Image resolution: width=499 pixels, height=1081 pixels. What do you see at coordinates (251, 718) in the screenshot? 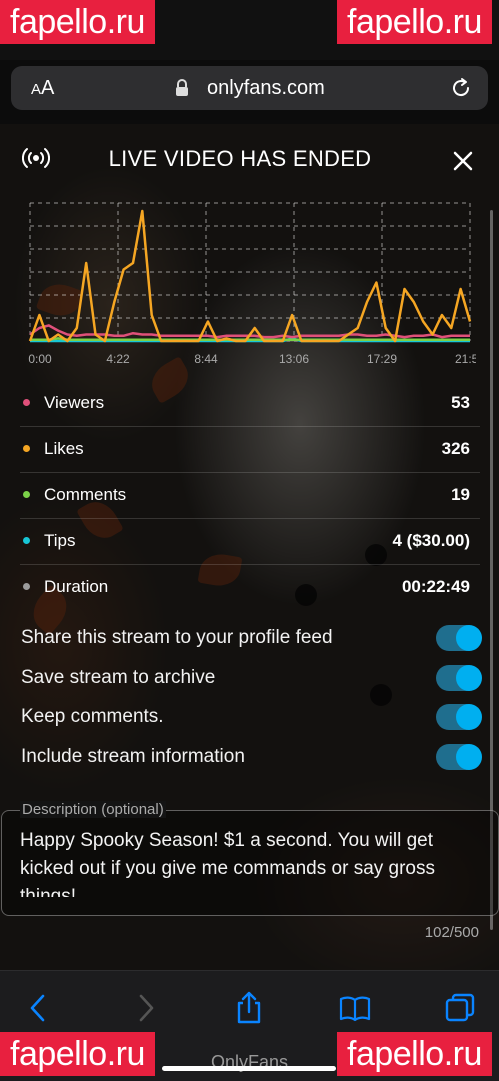
I see `toggle-row: Keep comments.` at bounding box center [251, 718].